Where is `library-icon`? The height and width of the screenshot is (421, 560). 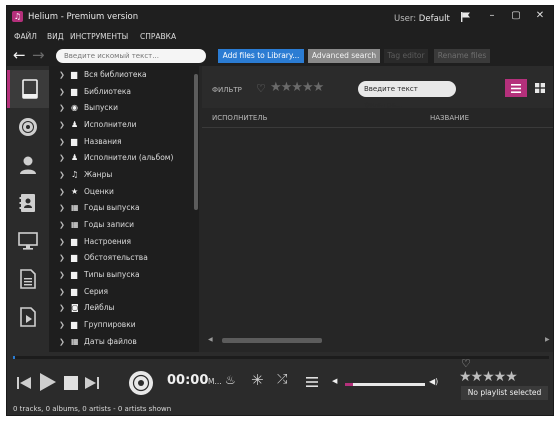 library-icon is located at coordinates (29, 89).